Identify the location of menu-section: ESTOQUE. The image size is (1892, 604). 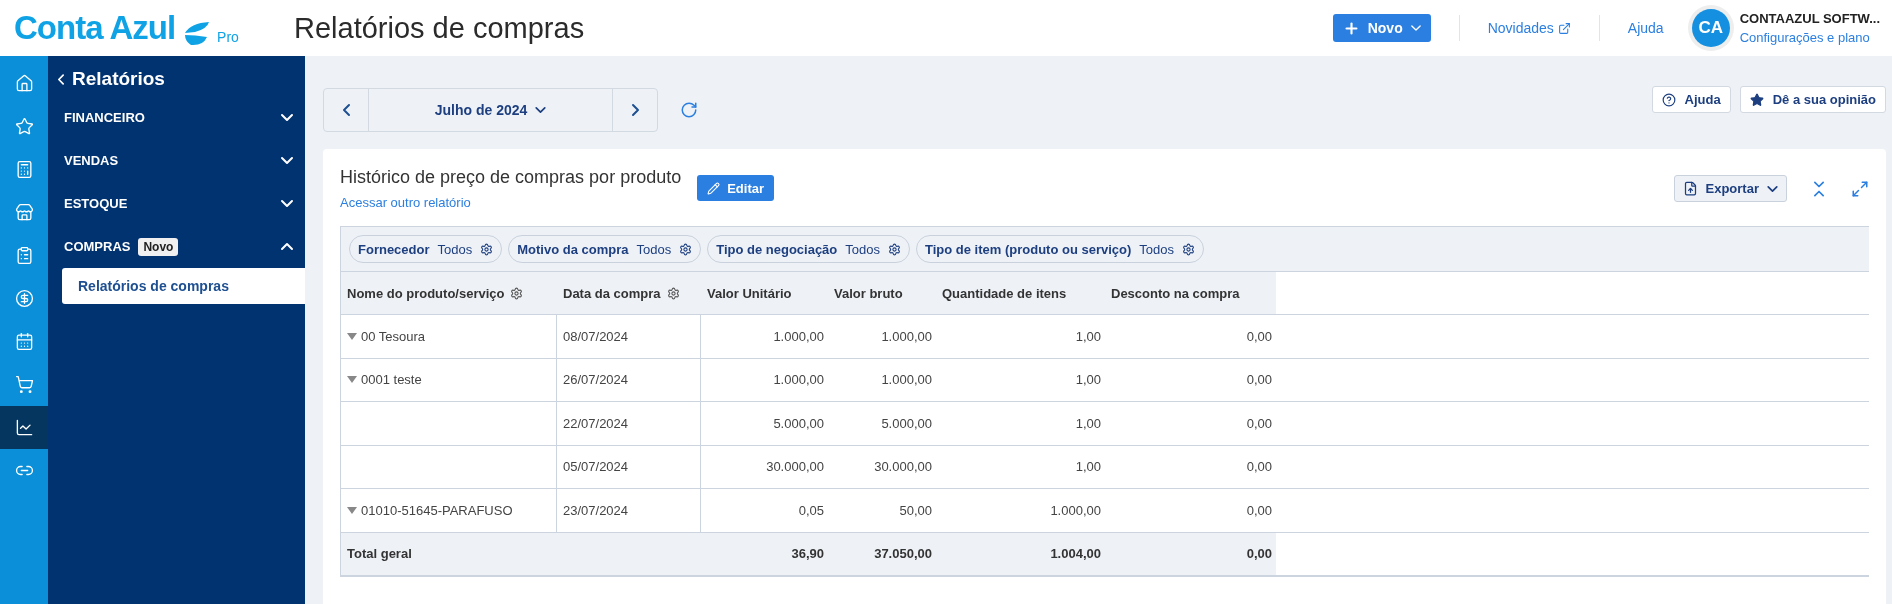
(176, 203).